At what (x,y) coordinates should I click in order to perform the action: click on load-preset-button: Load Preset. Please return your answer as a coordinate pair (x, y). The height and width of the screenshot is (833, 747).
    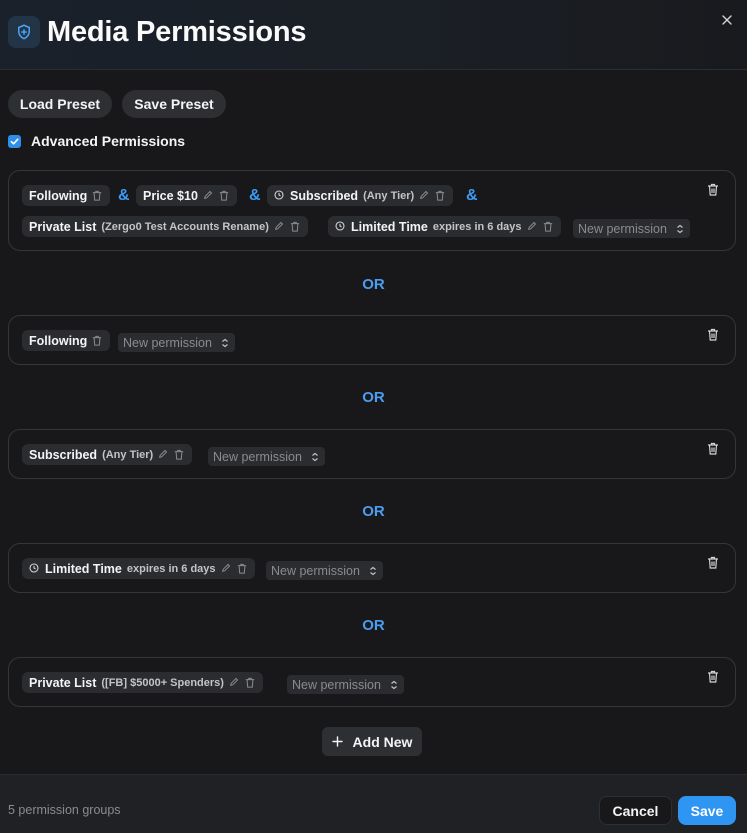
    Looking at the image, I should click on (60, 104).